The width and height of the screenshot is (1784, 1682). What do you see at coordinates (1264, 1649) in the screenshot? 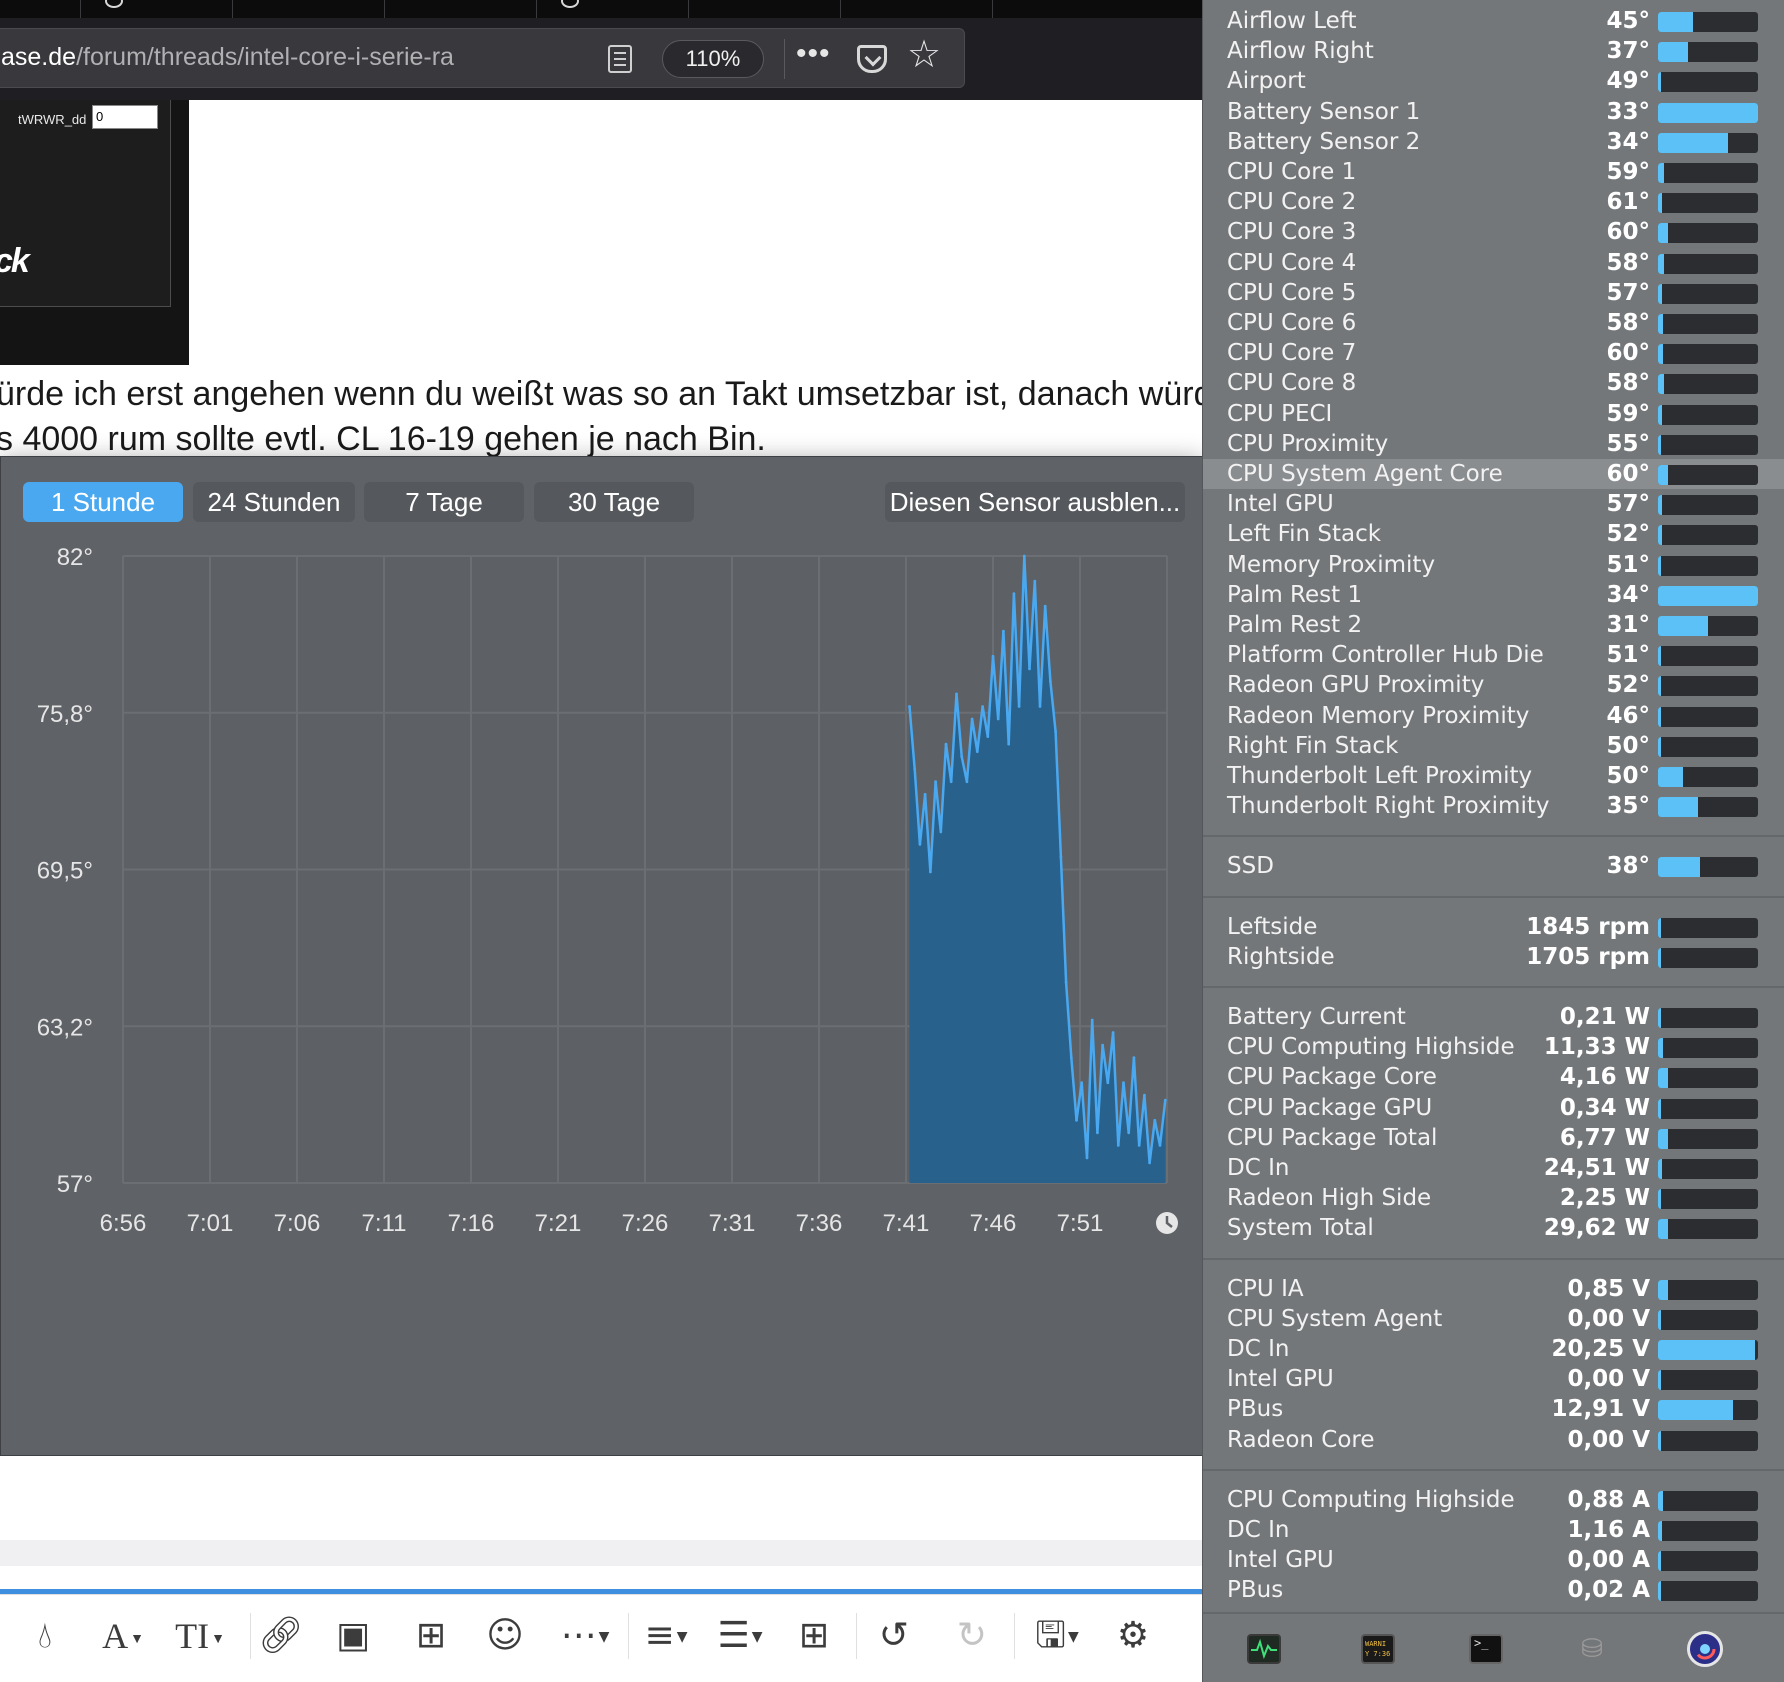
I see `activity-monitor-icon` at bounding box center [1264, 1649].